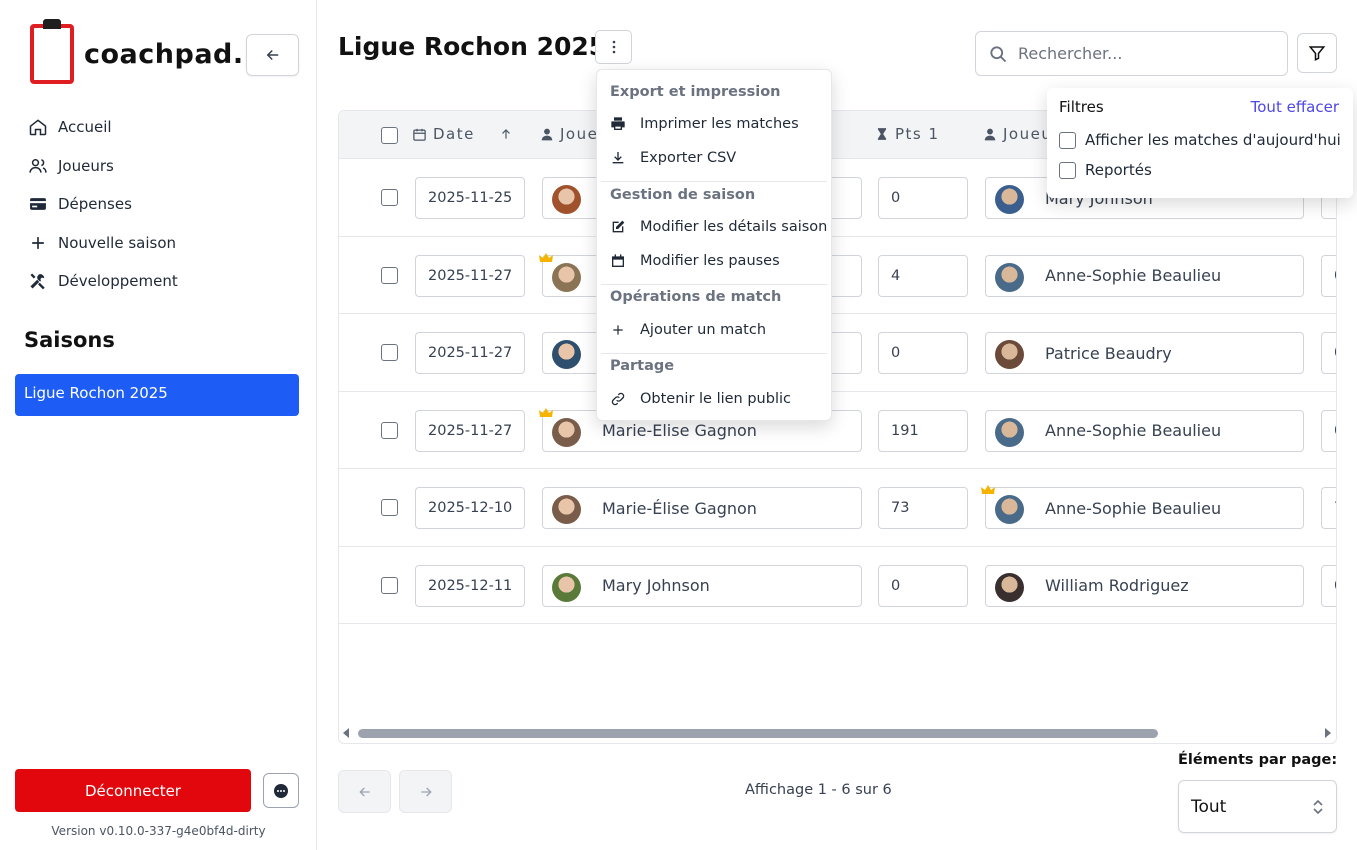 The image size is (1357, 850). What do you see at coordinates (1213, 140) in the screenshot?
I see `filter-option-label: Afficher les matches d'aujourd'hui` at bounding box center [1213, 140].